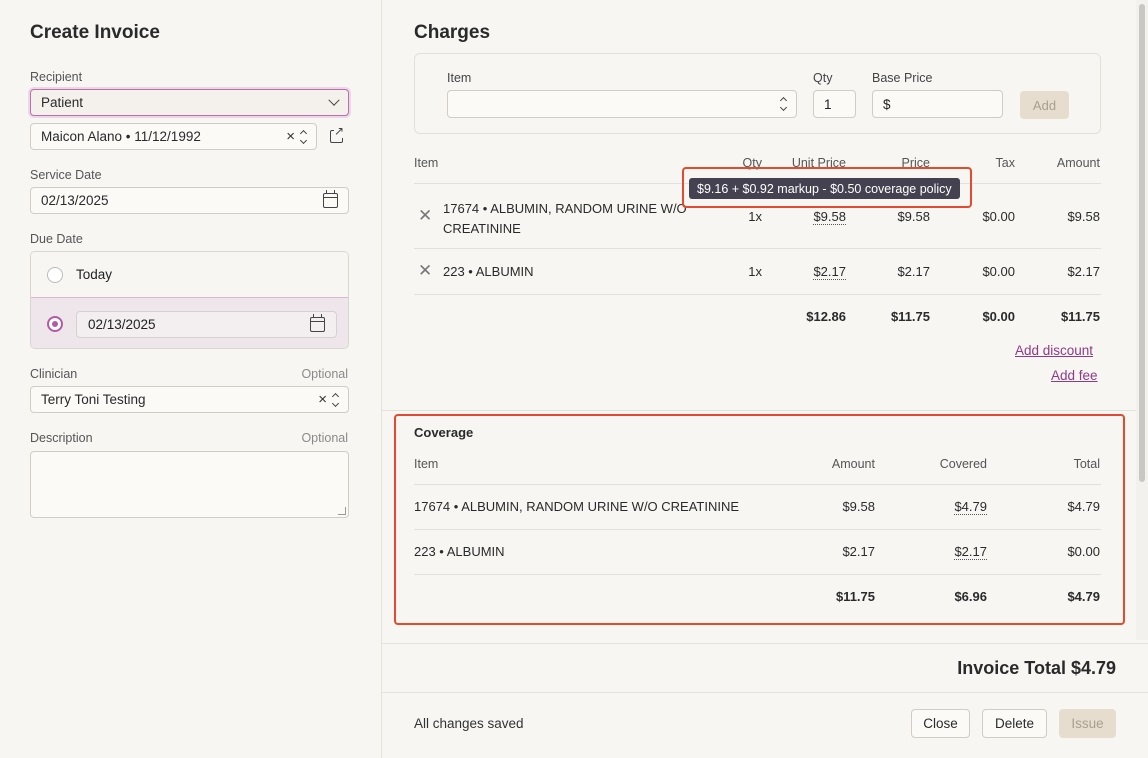 This screenshot has height=758, width=1148. I want to click on clinician-optional: Optional, so click(324, 374).